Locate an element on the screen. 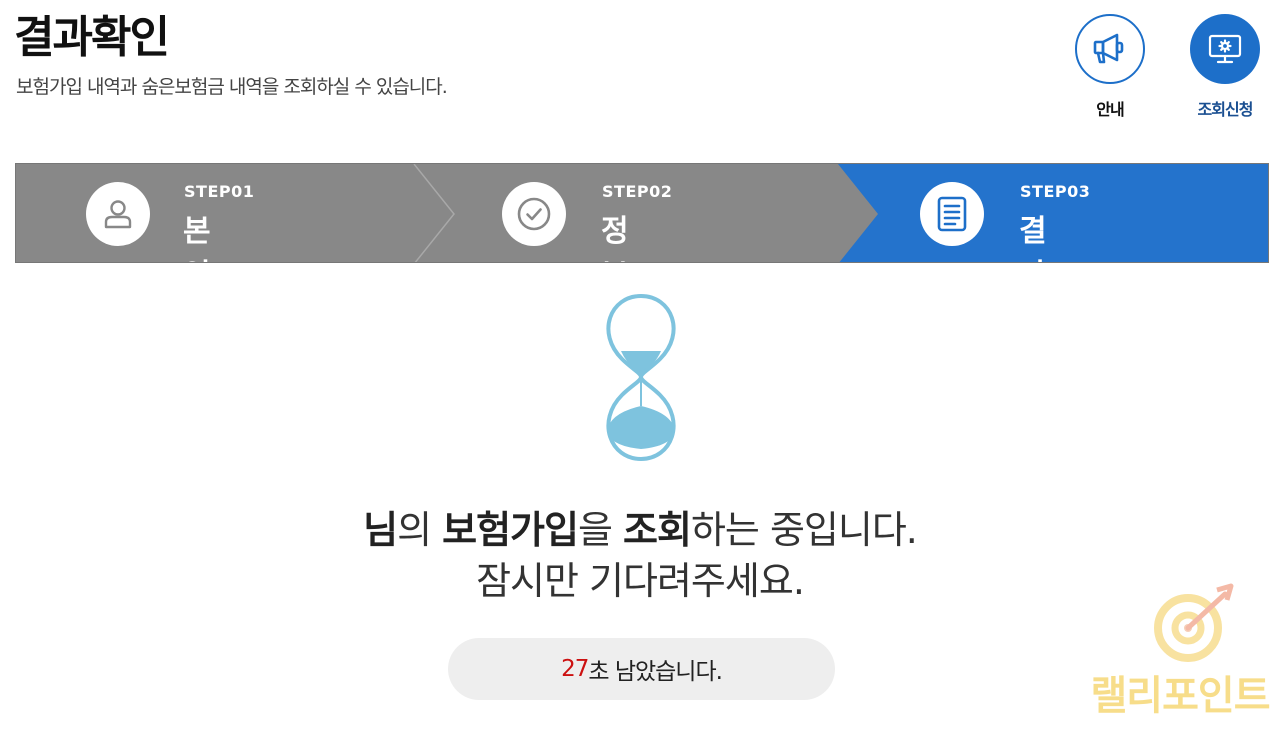  message-part-1: 님 is located at coordinates (380, 530).